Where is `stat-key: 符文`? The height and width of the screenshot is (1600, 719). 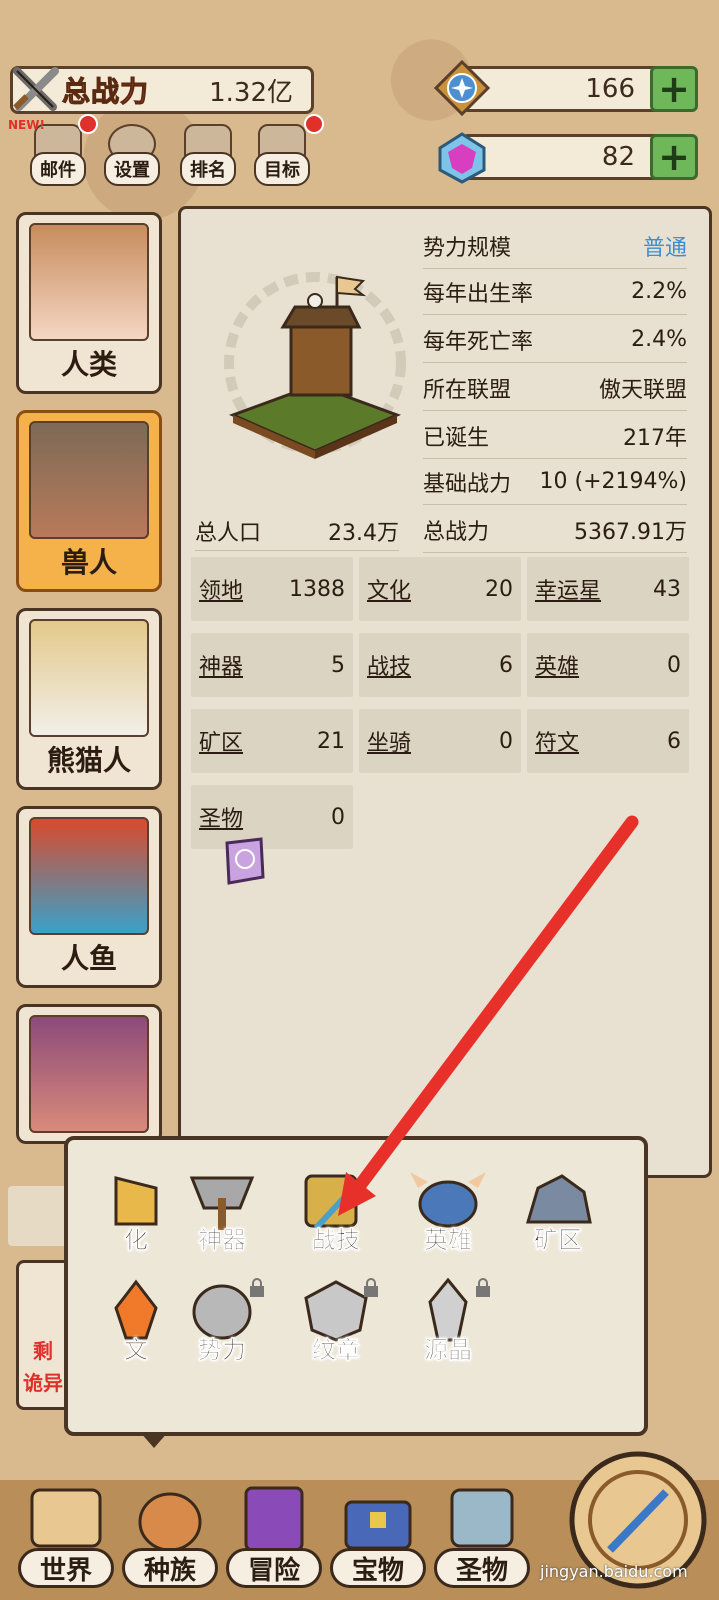
stat-key: 符文 is located at coordinates (557, 743).